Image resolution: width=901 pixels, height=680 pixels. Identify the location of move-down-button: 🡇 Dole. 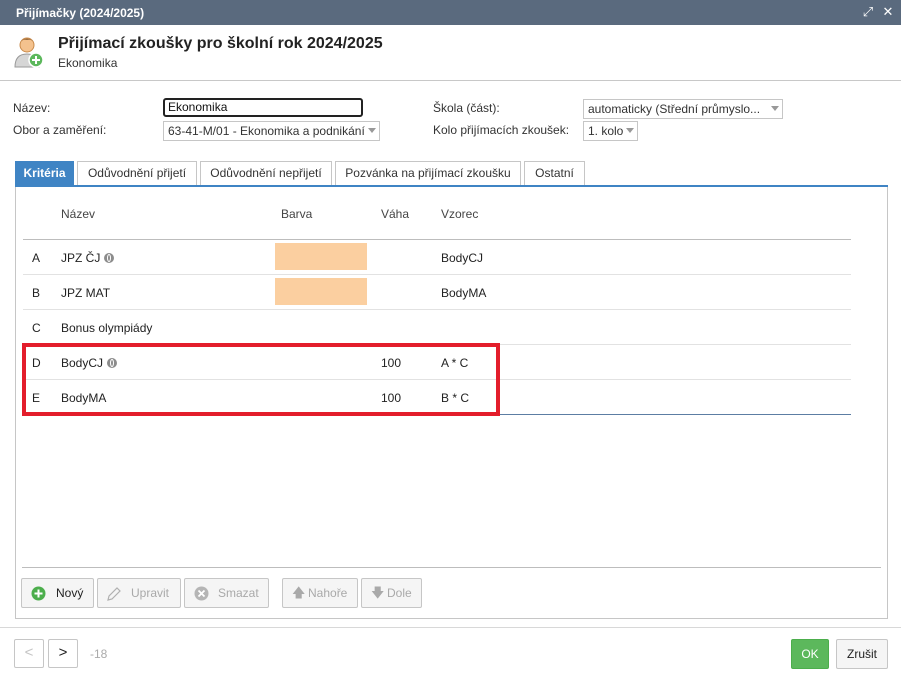
(391, 593).